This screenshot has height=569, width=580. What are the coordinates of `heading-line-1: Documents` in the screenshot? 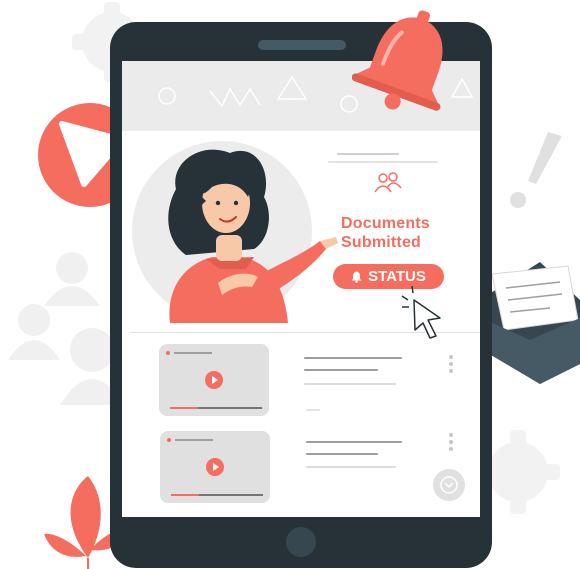 It's located at (385, 223).